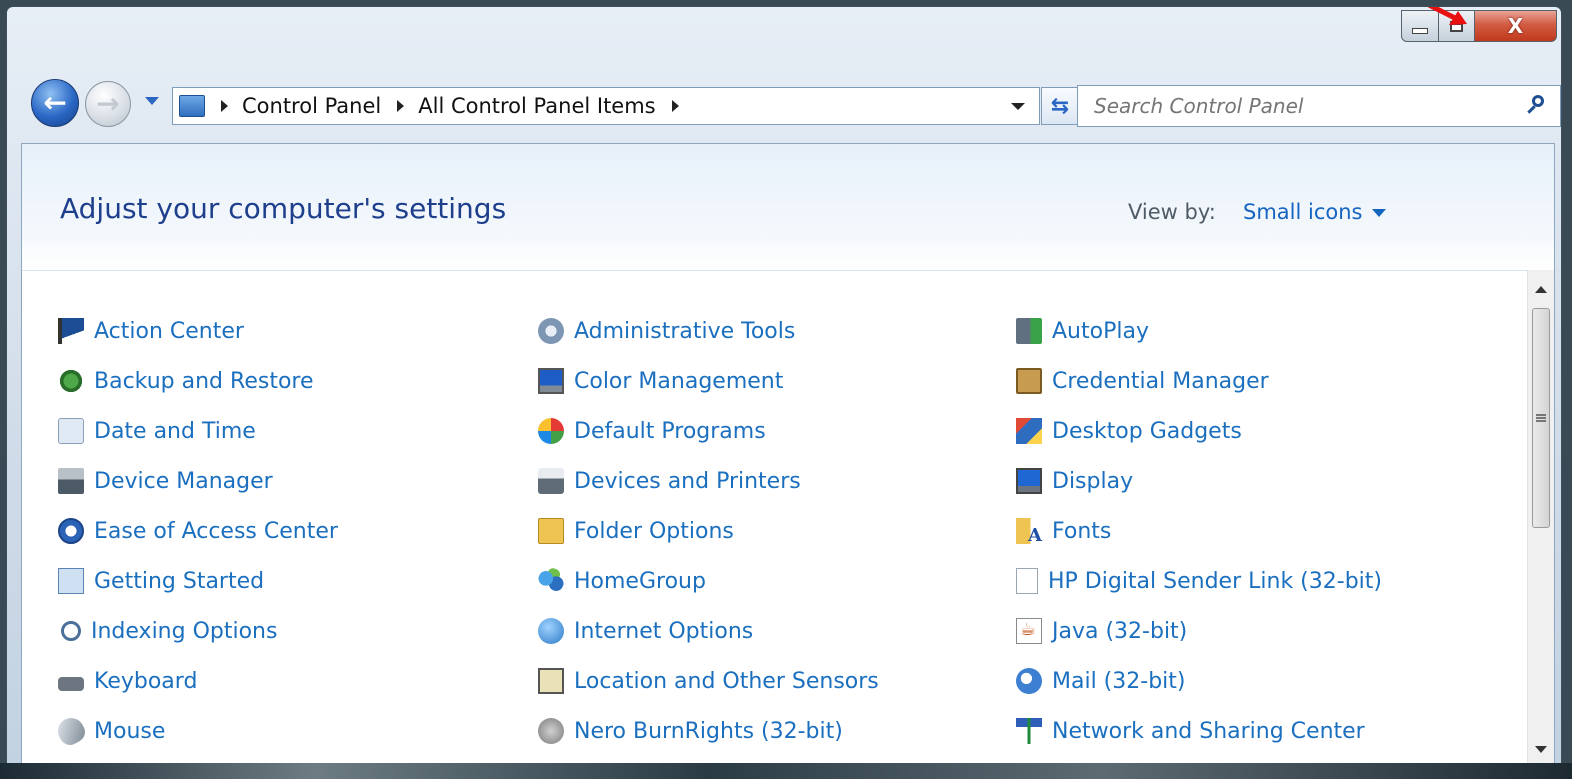  What do you see at coordinates (1029, 481) in the screenshot?
I see `display-icon` at bounding box center [1029, 481].